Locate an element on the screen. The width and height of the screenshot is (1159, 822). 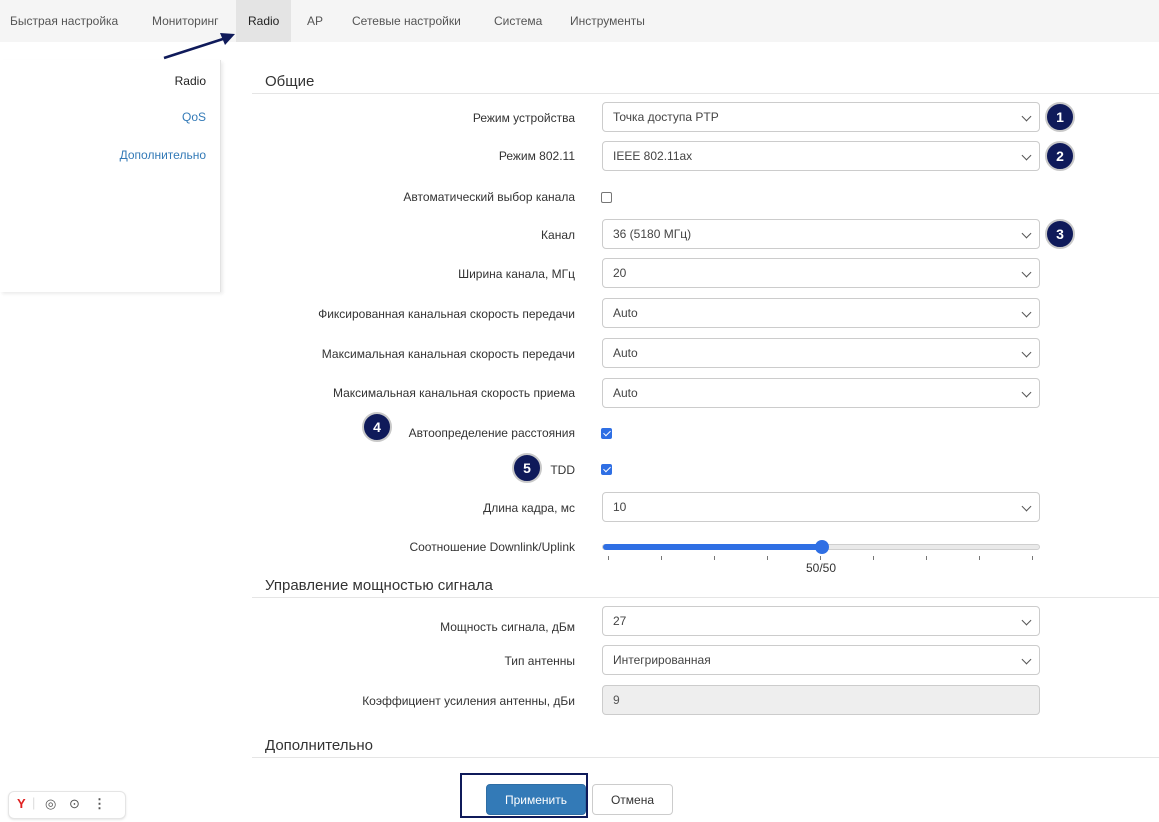
section-title-power: Управление мощностью сигнала is located at coordinates (379, 585).